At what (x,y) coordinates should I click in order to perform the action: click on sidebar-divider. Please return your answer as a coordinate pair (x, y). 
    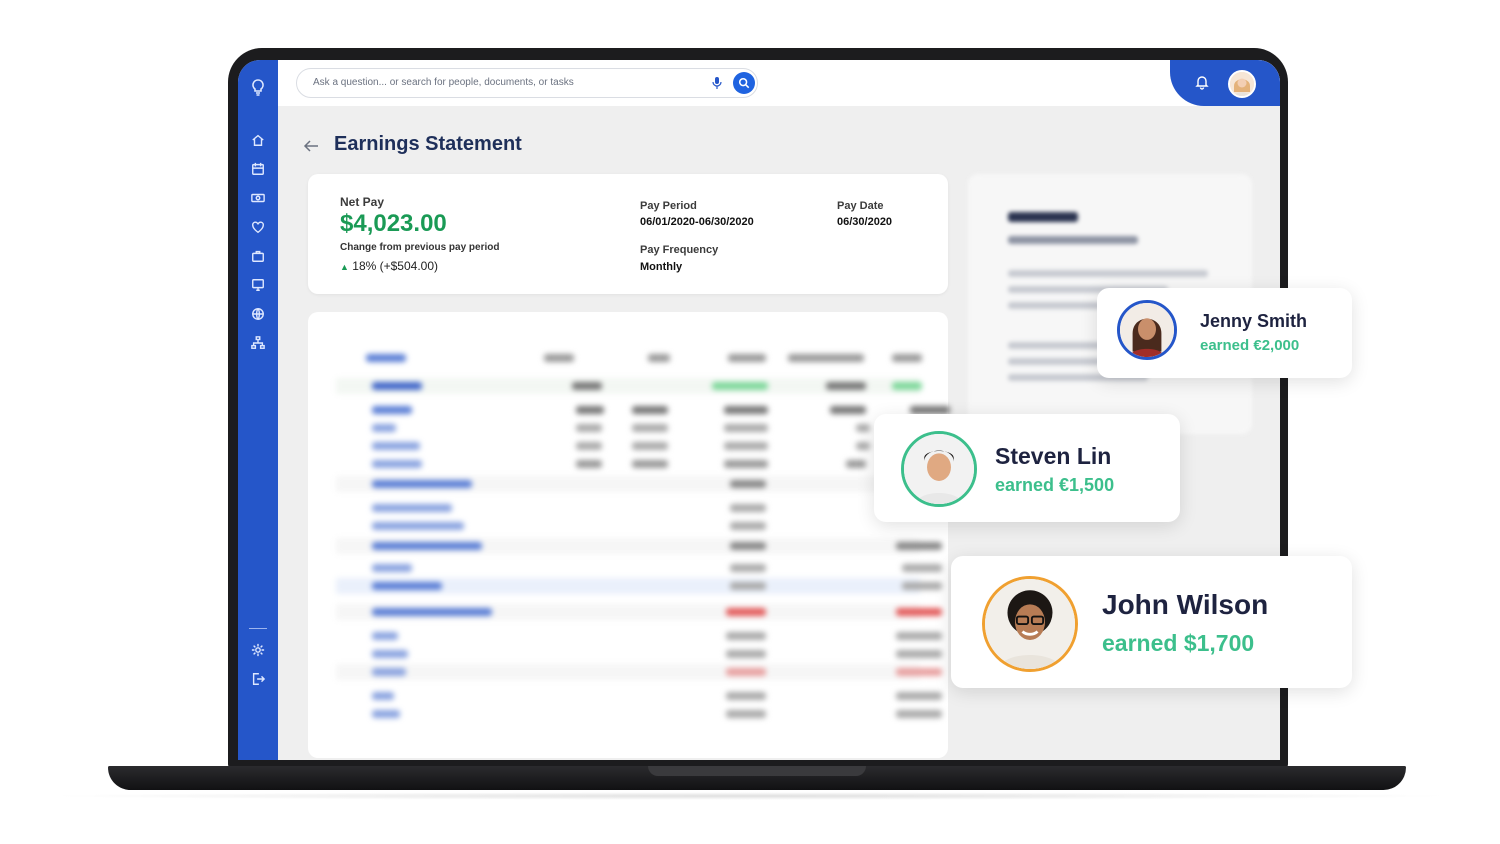
    Looking at the image, I should click on (258, 628).